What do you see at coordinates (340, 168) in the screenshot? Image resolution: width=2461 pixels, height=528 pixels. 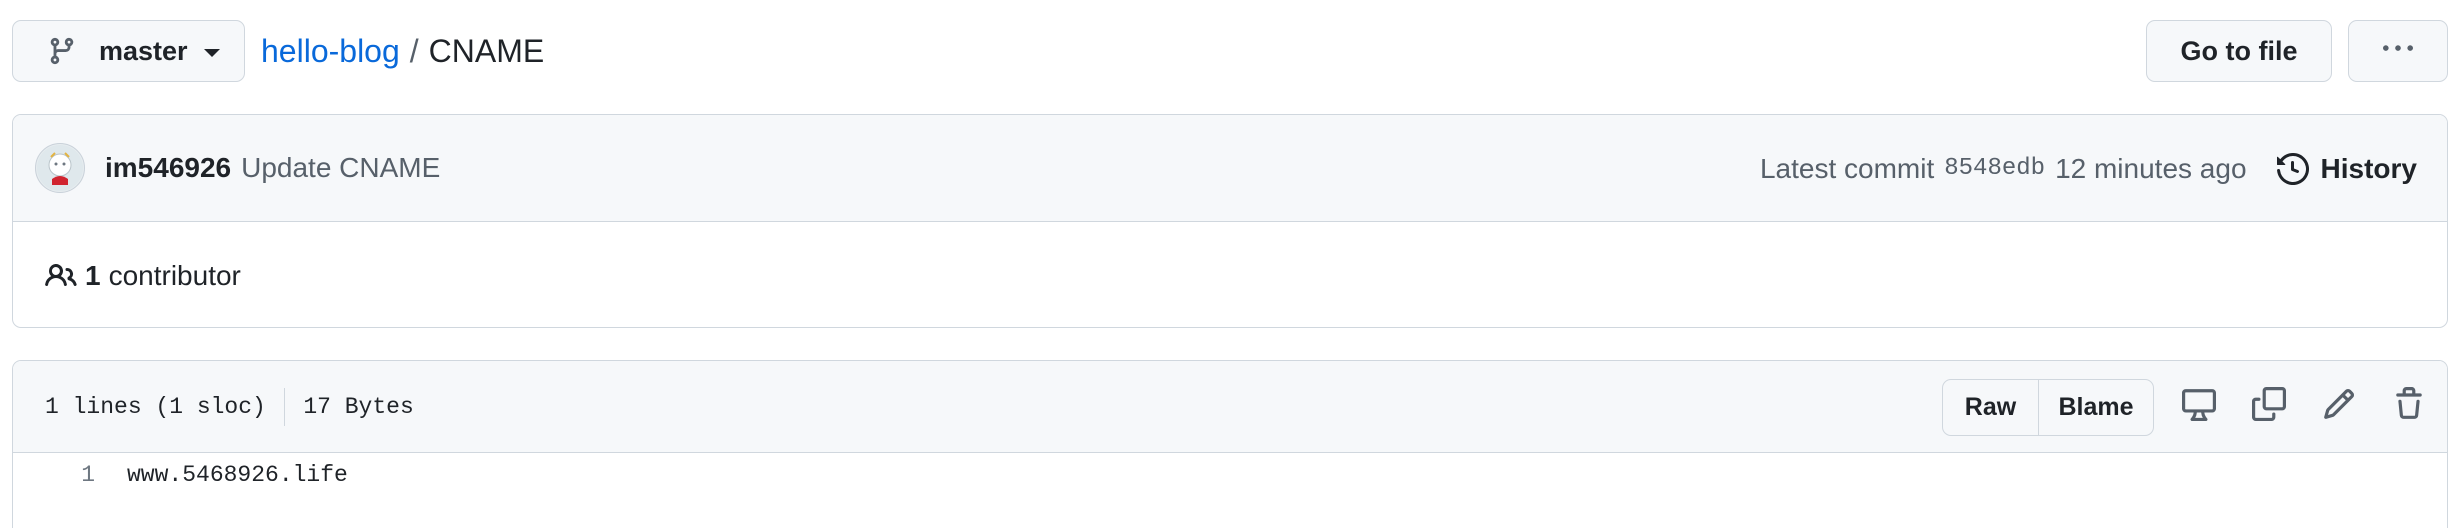 I see `commit-message-link: Update CNAME` at bounding box center [340, 168].